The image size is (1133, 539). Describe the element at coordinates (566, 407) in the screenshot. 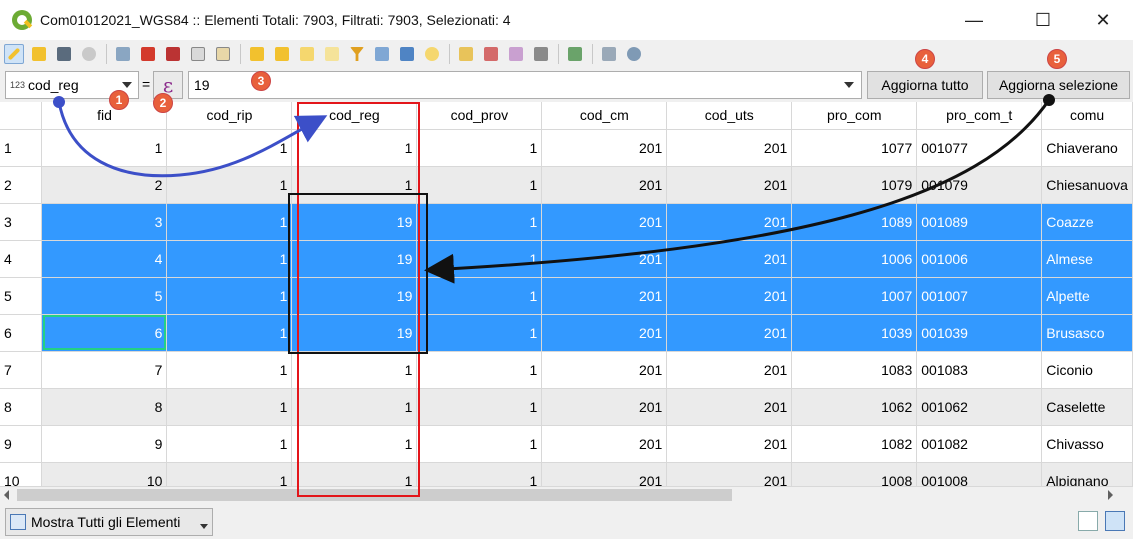

I see `table-row: 8 8 1 1 1 201 201 1062 001062 Caselette` at that location.